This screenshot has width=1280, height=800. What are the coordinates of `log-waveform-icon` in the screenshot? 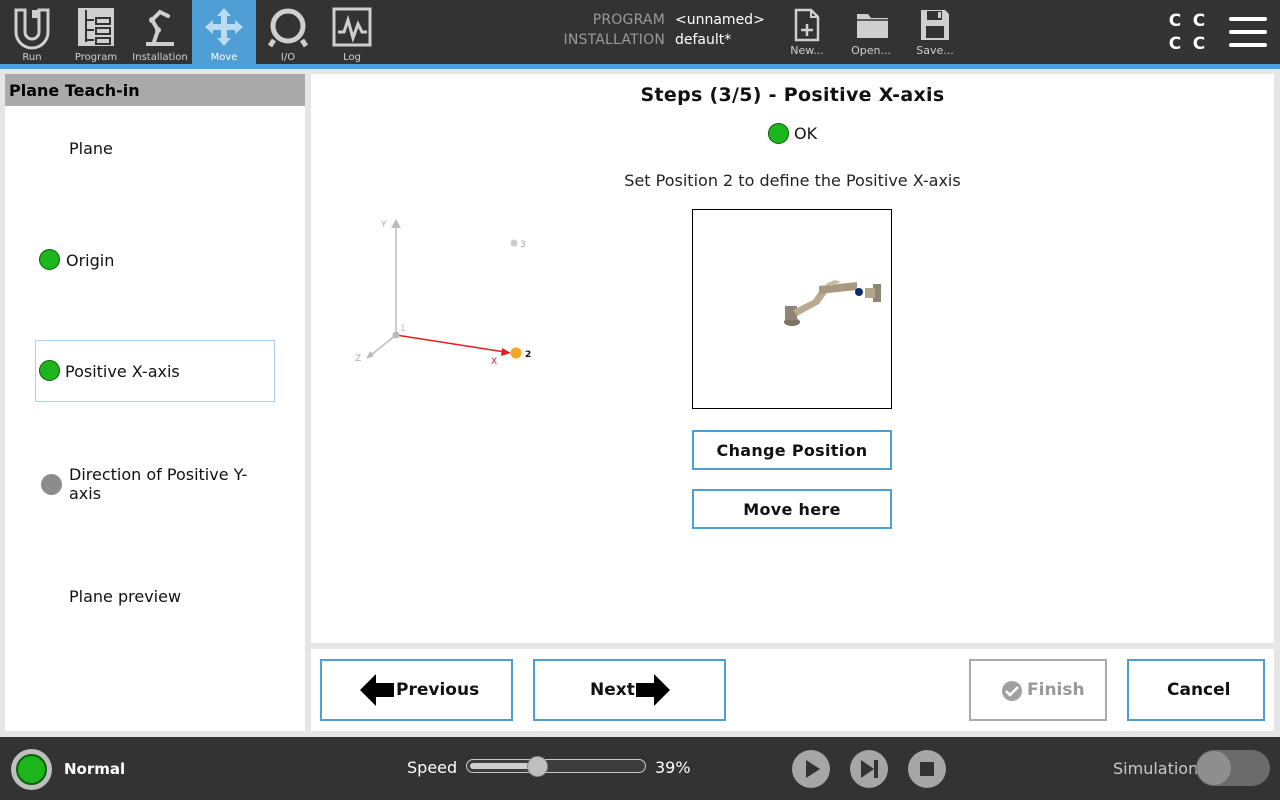 It's located at (352, 27).